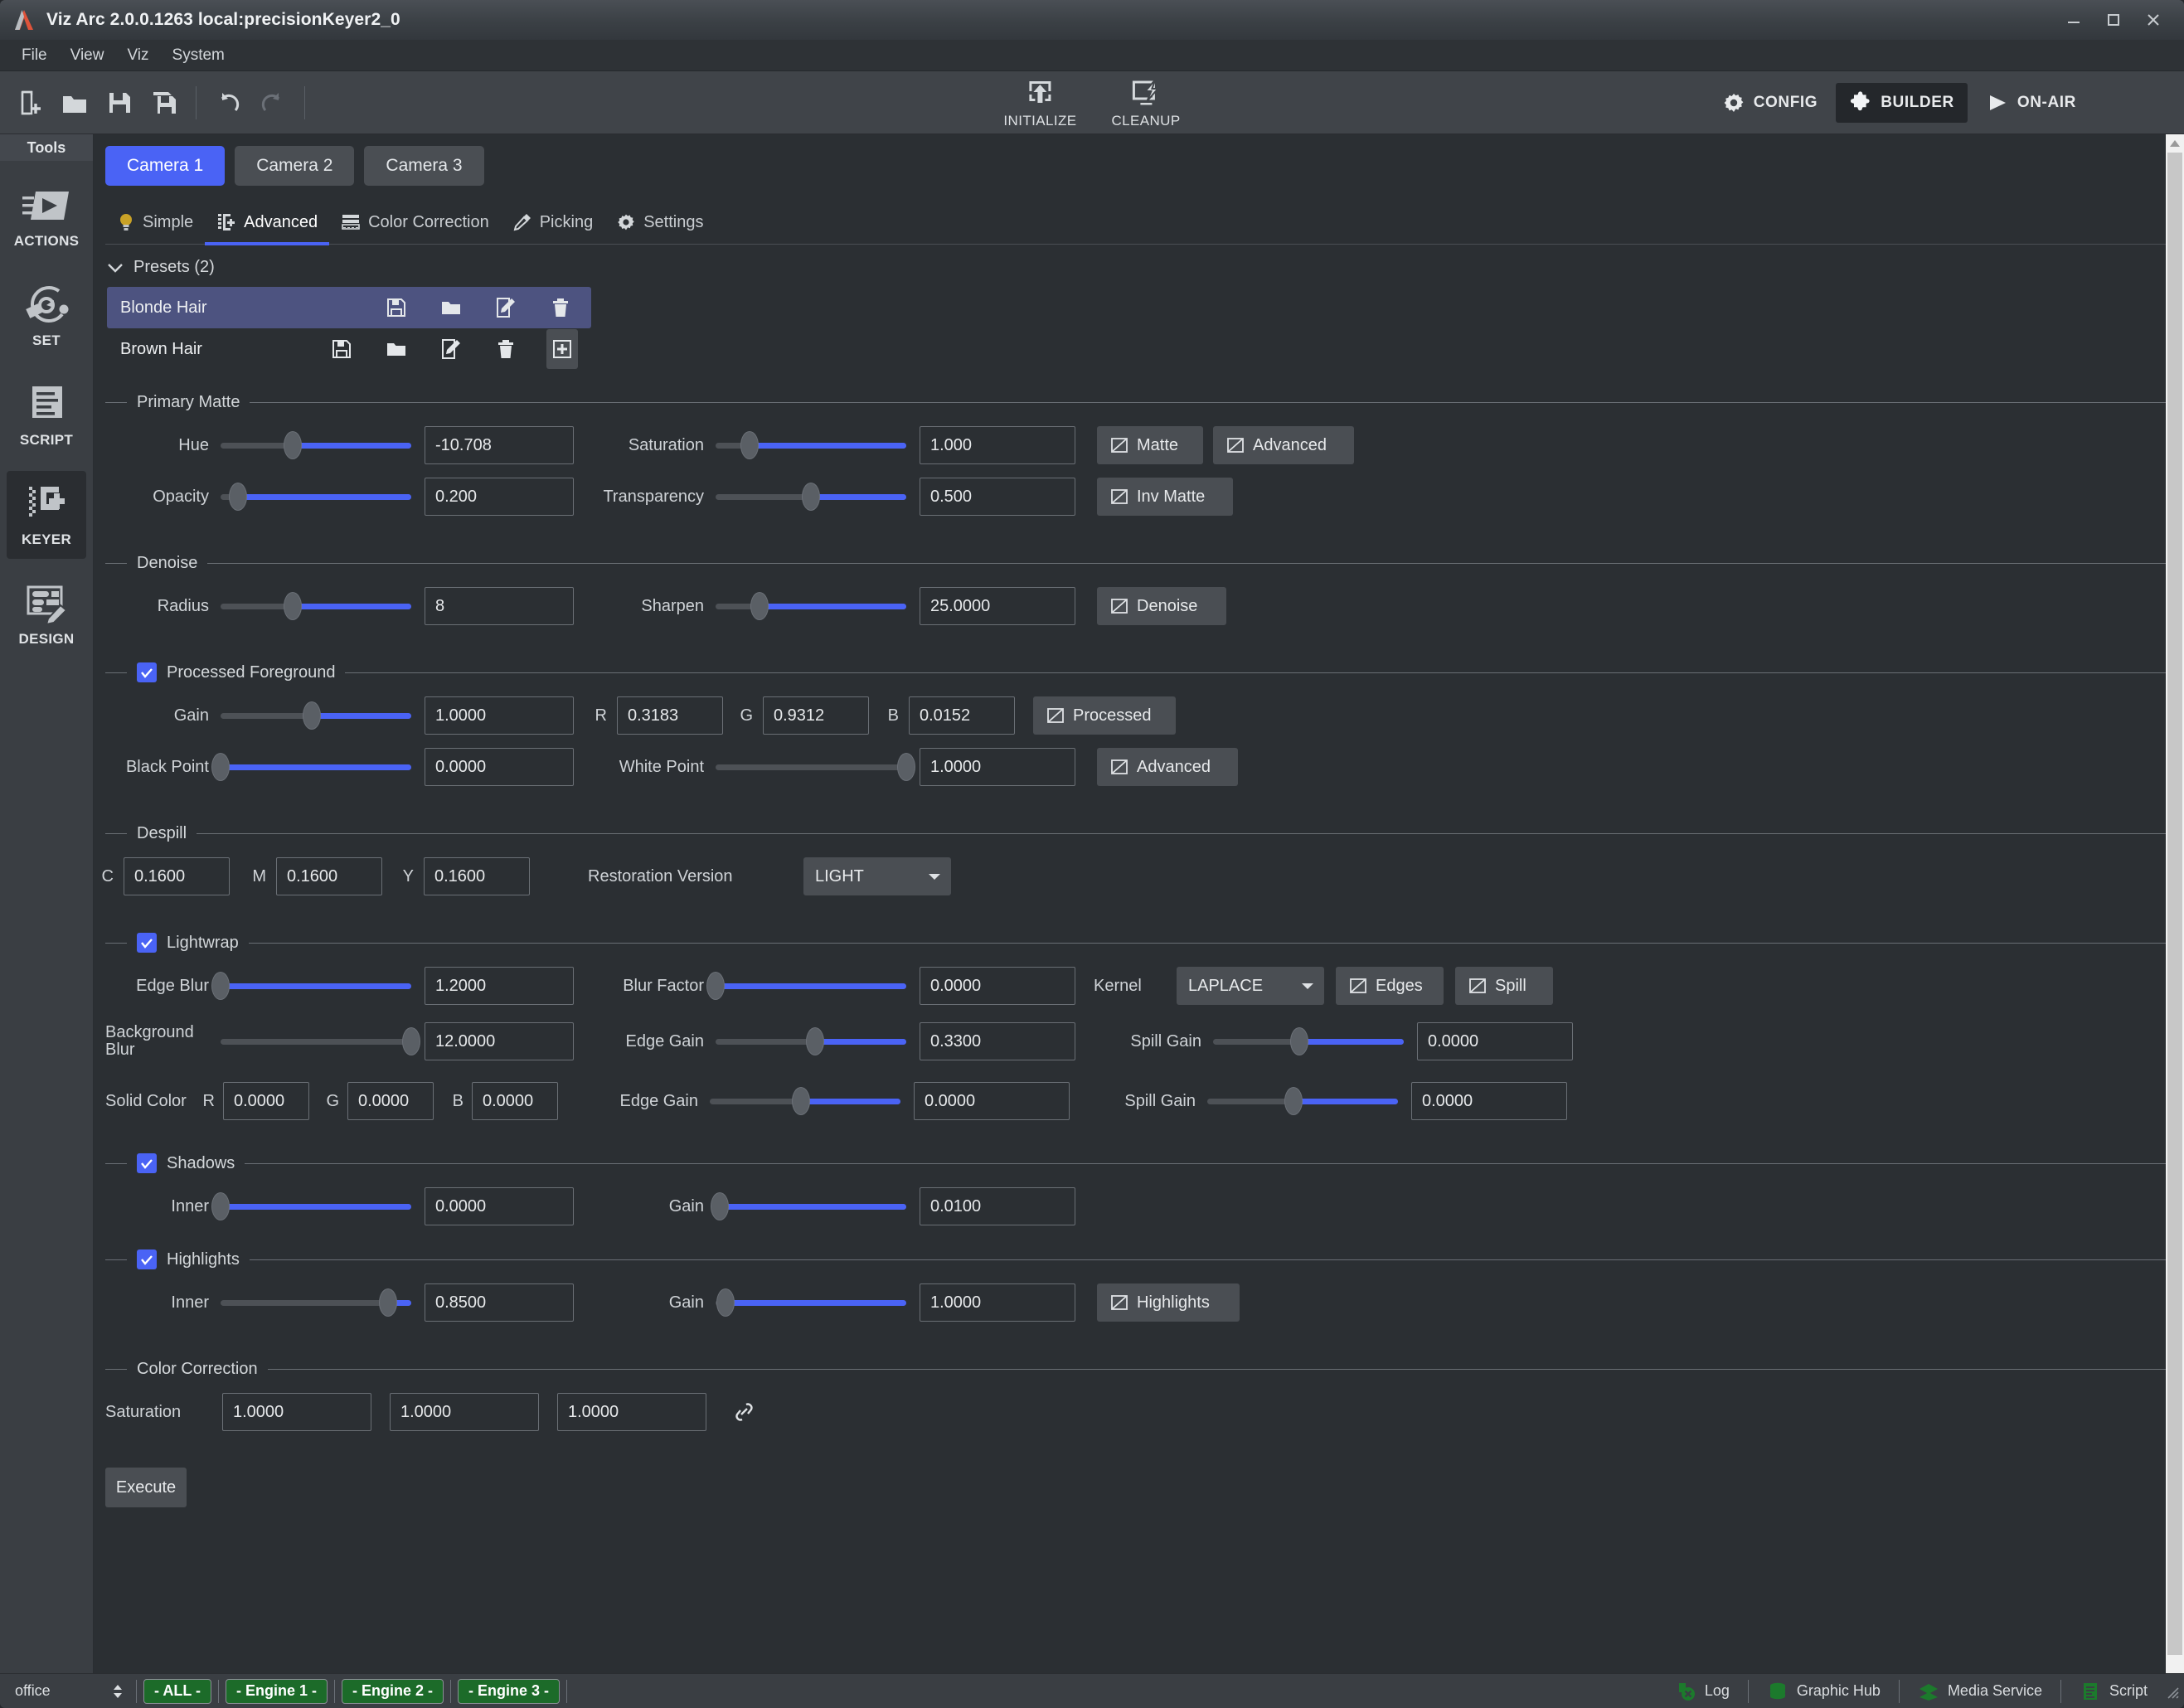  Describe the element at coordinates (1980, 1691) in the screenshot. I see `status-media-service: Media Service` at that location.